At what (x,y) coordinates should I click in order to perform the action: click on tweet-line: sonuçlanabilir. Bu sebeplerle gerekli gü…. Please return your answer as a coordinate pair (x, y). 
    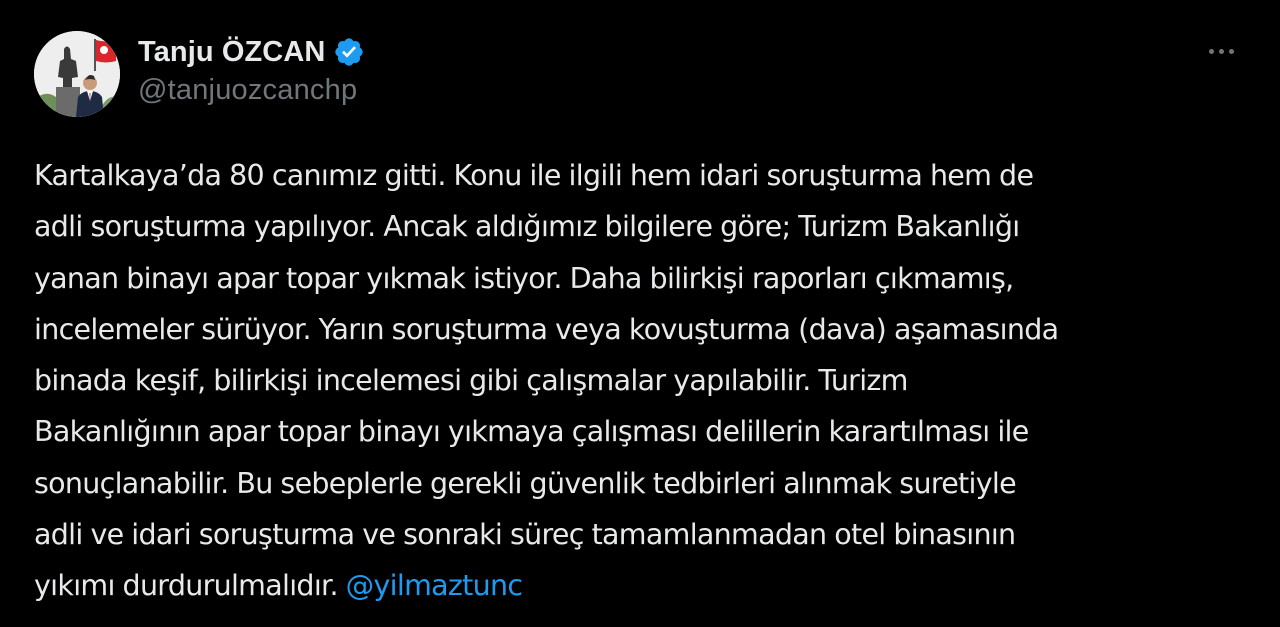
    Looking at the image, I should click on (525, 483).